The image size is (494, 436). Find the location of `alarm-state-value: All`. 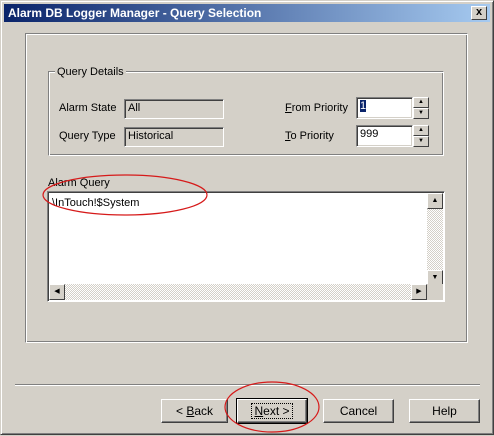

alarm-state-value: All is located at coordinates (134, 108).